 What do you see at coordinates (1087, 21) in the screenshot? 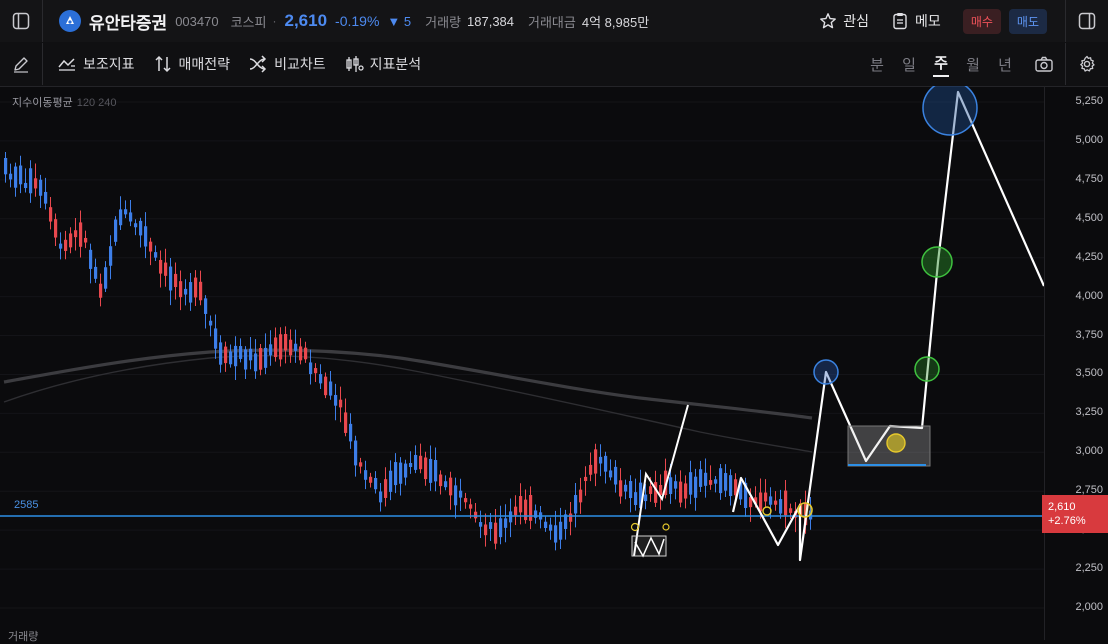
I see `panel-toggle-icon` at bounding box center [1087, 21].